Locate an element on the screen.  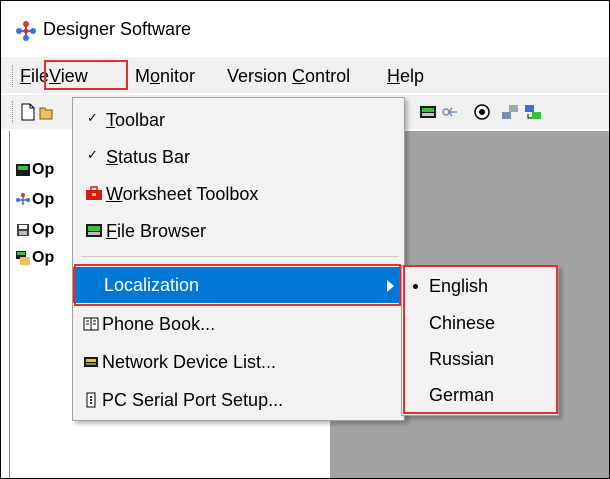
title-bar: Designer Software is located at coordinates (305, 28).